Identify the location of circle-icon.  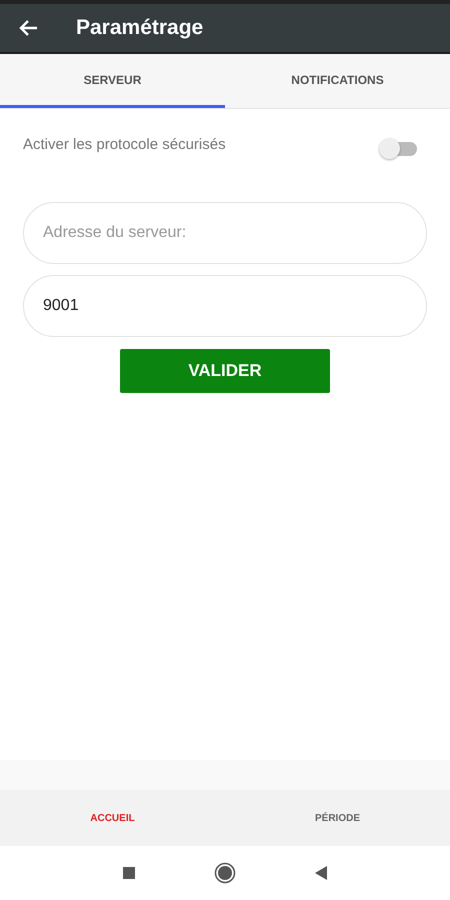
(225, 873).